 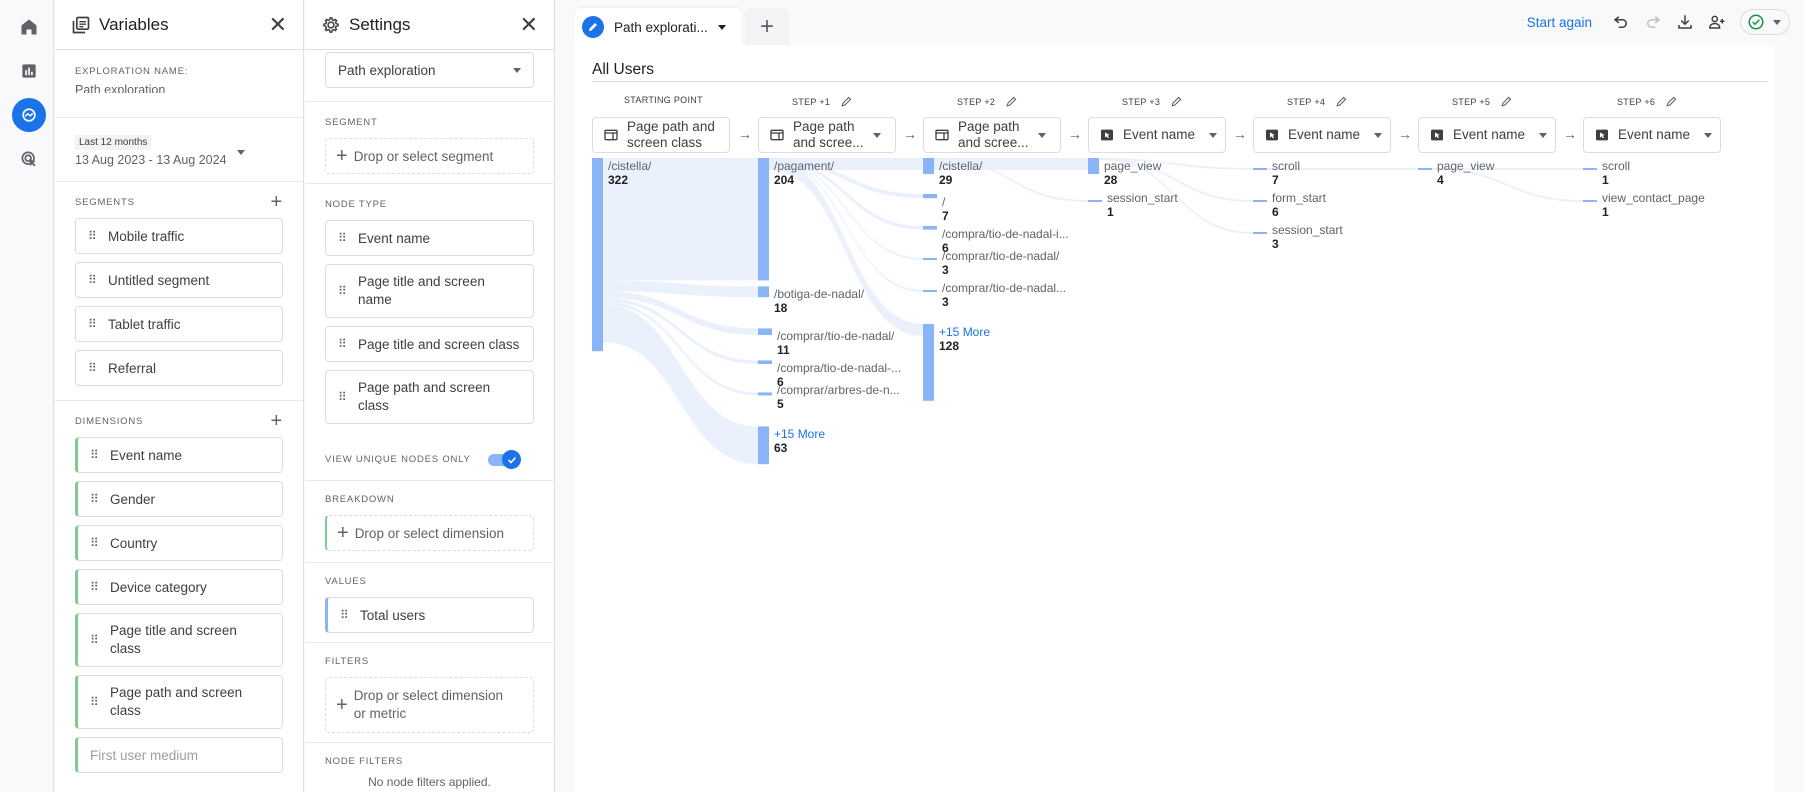 What do you see at coordinates (804, 166) in the screenshot?
I see `node-label: /pagament/` at bounding box center [804, 166].